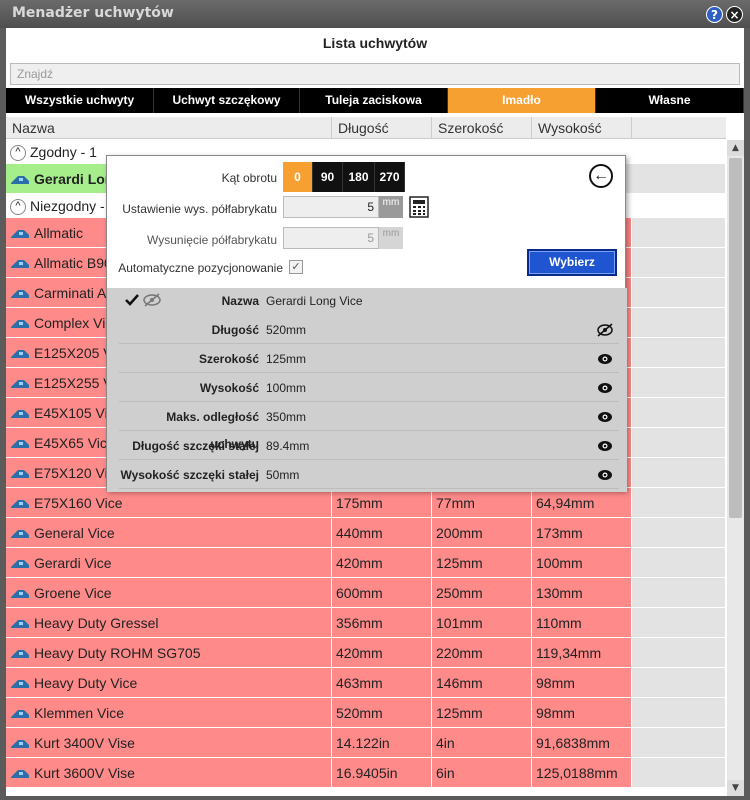  Describe the element at coordinates (375, 14) in the screenshot. I see `title-bar: Menadżer uchwytów ? ×` at that location.